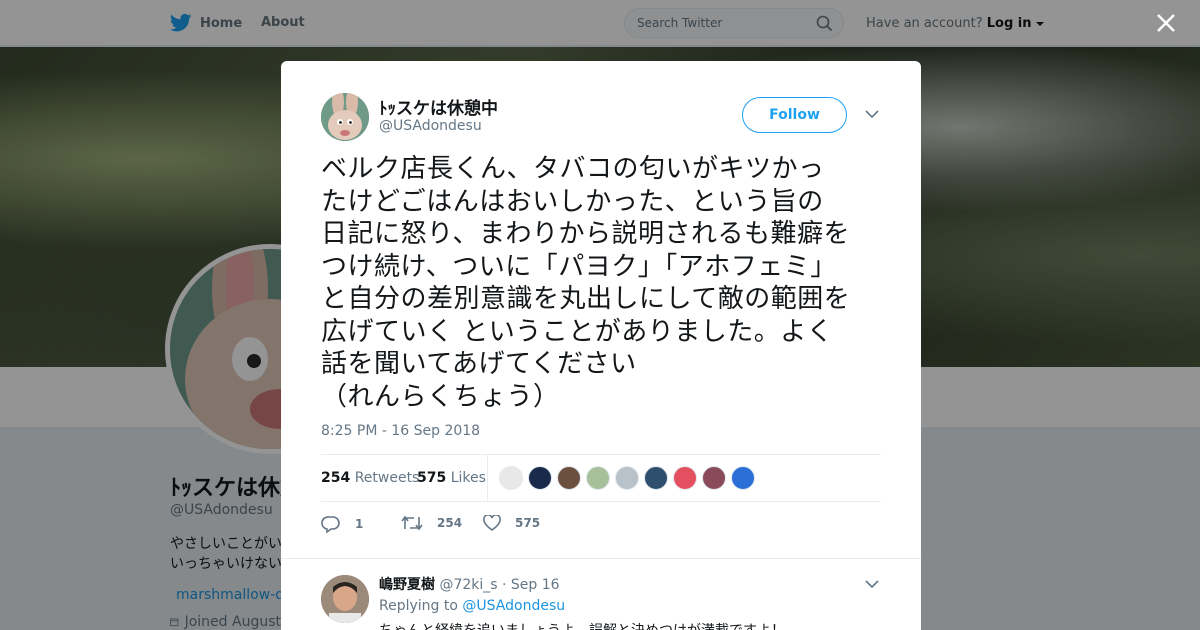 The width and height of the screenshot is (1200, 630). What do you see at coordinates (511, 523) in the screenshot?
I see `like-action: 575` at bounding box center [511, 523].